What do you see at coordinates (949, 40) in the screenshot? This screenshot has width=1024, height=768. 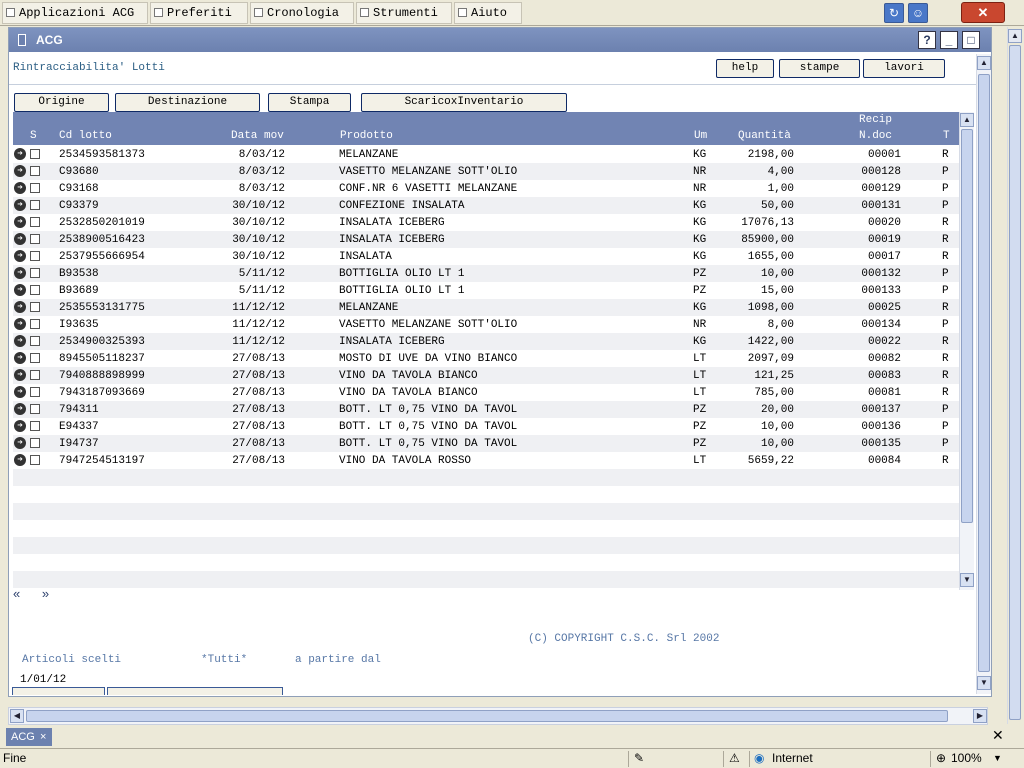 I see `minimize-icon: _` at bounding box center [949, 40].